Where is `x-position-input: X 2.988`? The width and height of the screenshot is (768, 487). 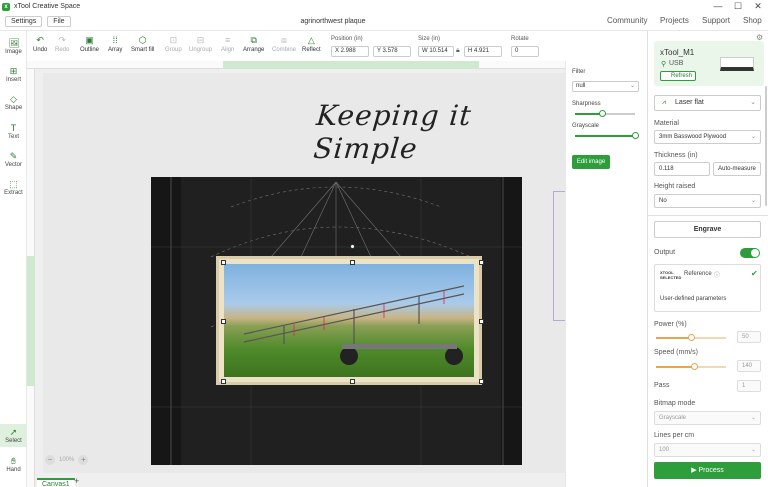
x-position-input: X 2.988 is located at coordinates (350, 51).